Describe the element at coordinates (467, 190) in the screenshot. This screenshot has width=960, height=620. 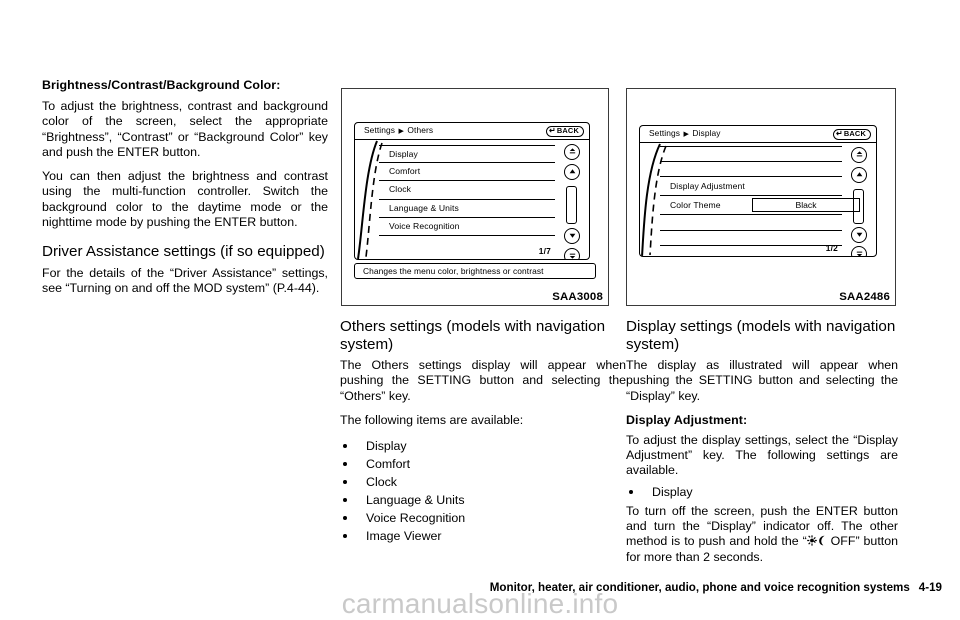
I see `menu-item-clock: Clock` at that location.